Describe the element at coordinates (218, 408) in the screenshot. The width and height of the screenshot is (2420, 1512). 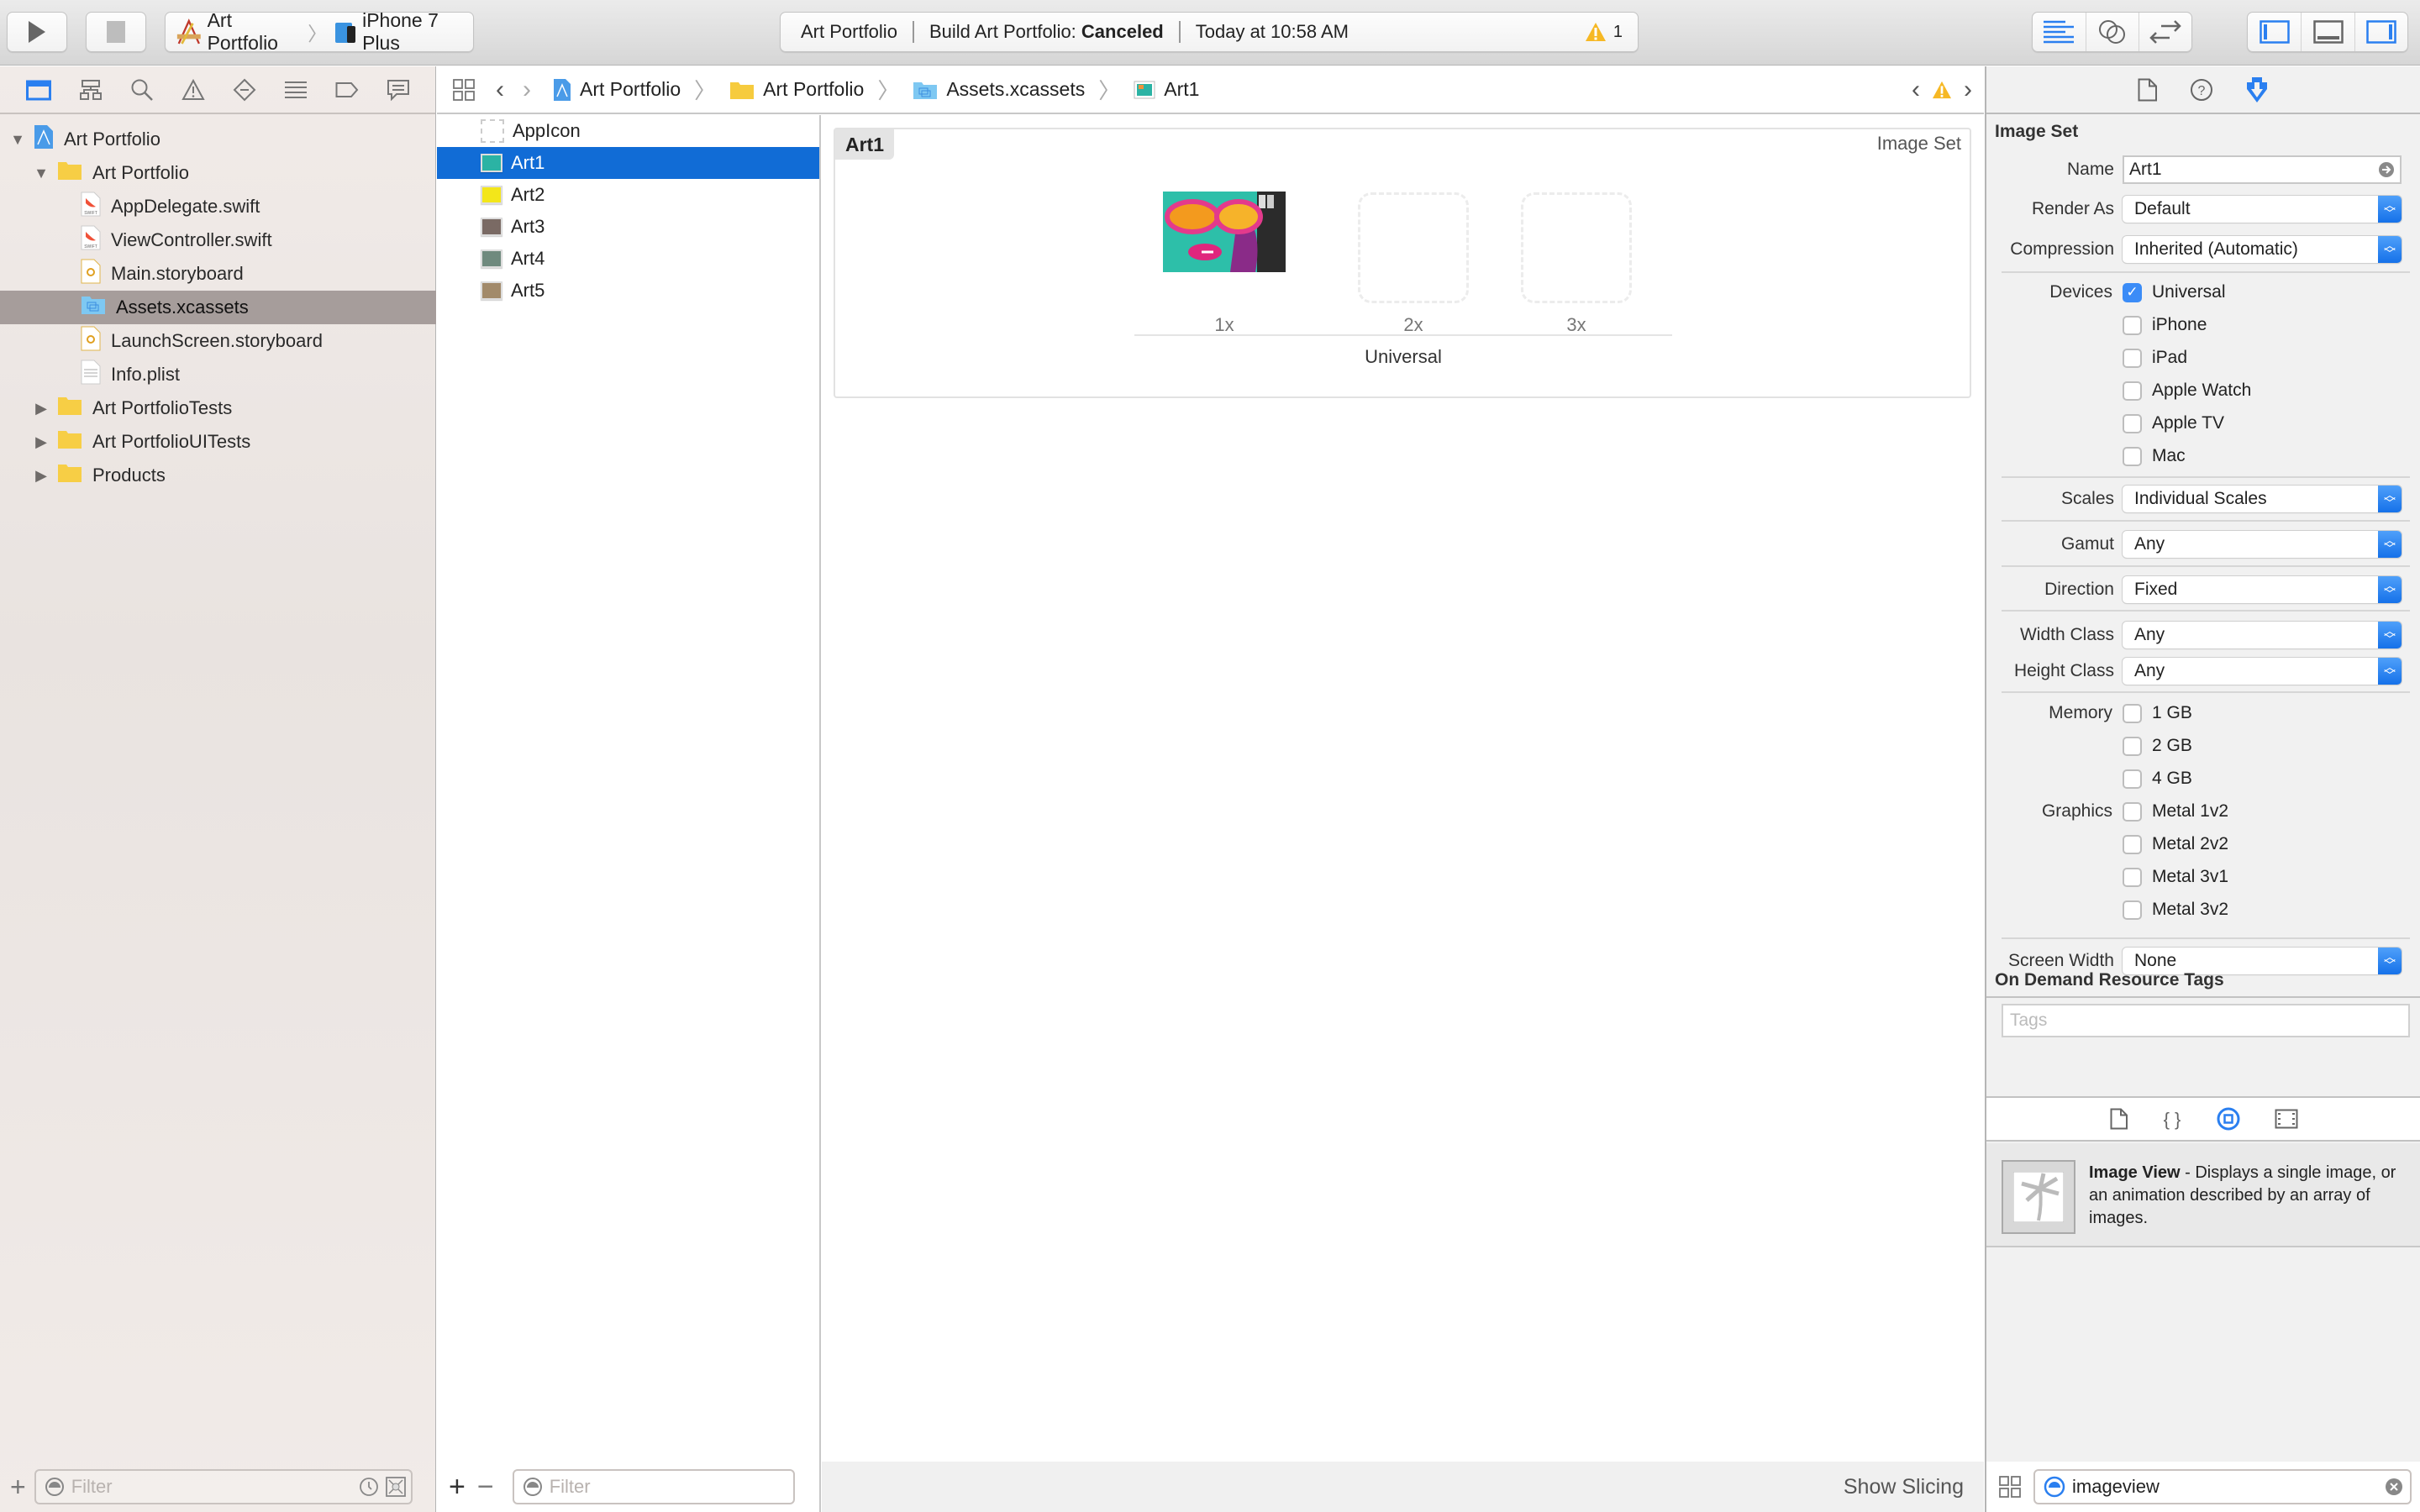
I see `tree-item: ▶ Art PortfolioTests` at that location.